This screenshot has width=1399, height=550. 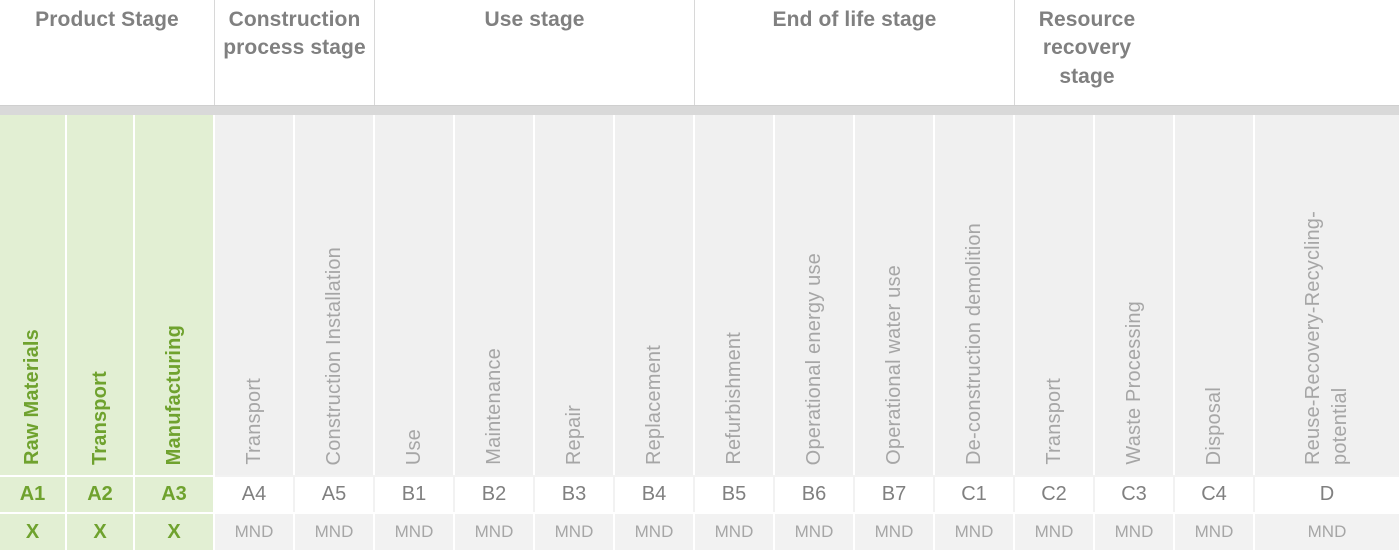 What do you see at coordinates (575, 295) in the screenshot?
I see `module-name-cell: Repair` at bounding box center [575, 295].